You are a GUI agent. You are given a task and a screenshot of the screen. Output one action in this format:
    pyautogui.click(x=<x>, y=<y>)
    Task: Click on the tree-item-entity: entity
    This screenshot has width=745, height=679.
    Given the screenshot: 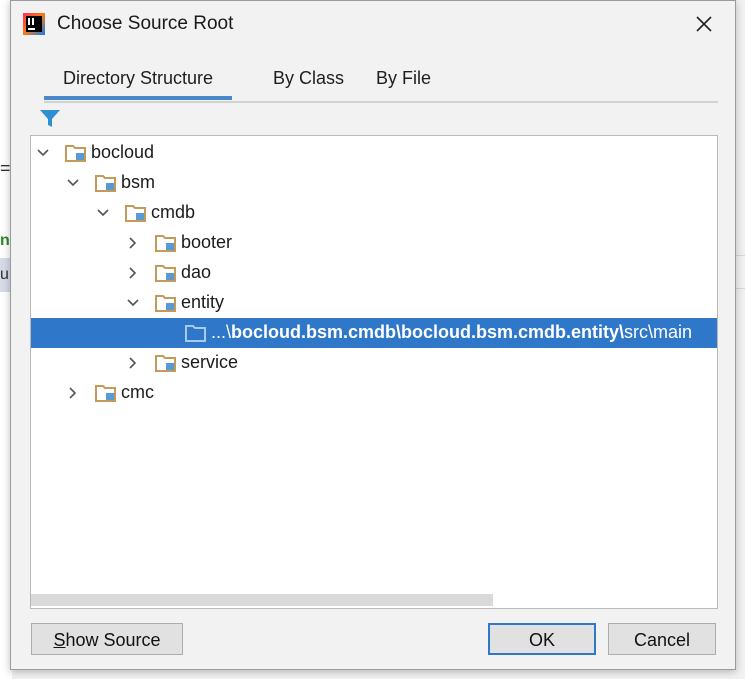 What is the action you would take?
    pyautogui.click(x=374, y=303)
    